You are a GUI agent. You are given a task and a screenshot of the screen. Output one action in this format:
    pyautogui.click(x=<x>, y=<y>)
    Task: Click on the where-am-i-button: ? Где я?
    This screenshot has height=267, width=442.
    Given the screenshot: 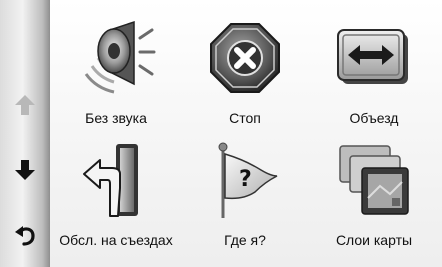 What is the action you would take?
    pyautogui.click(x=245, y=199)
    